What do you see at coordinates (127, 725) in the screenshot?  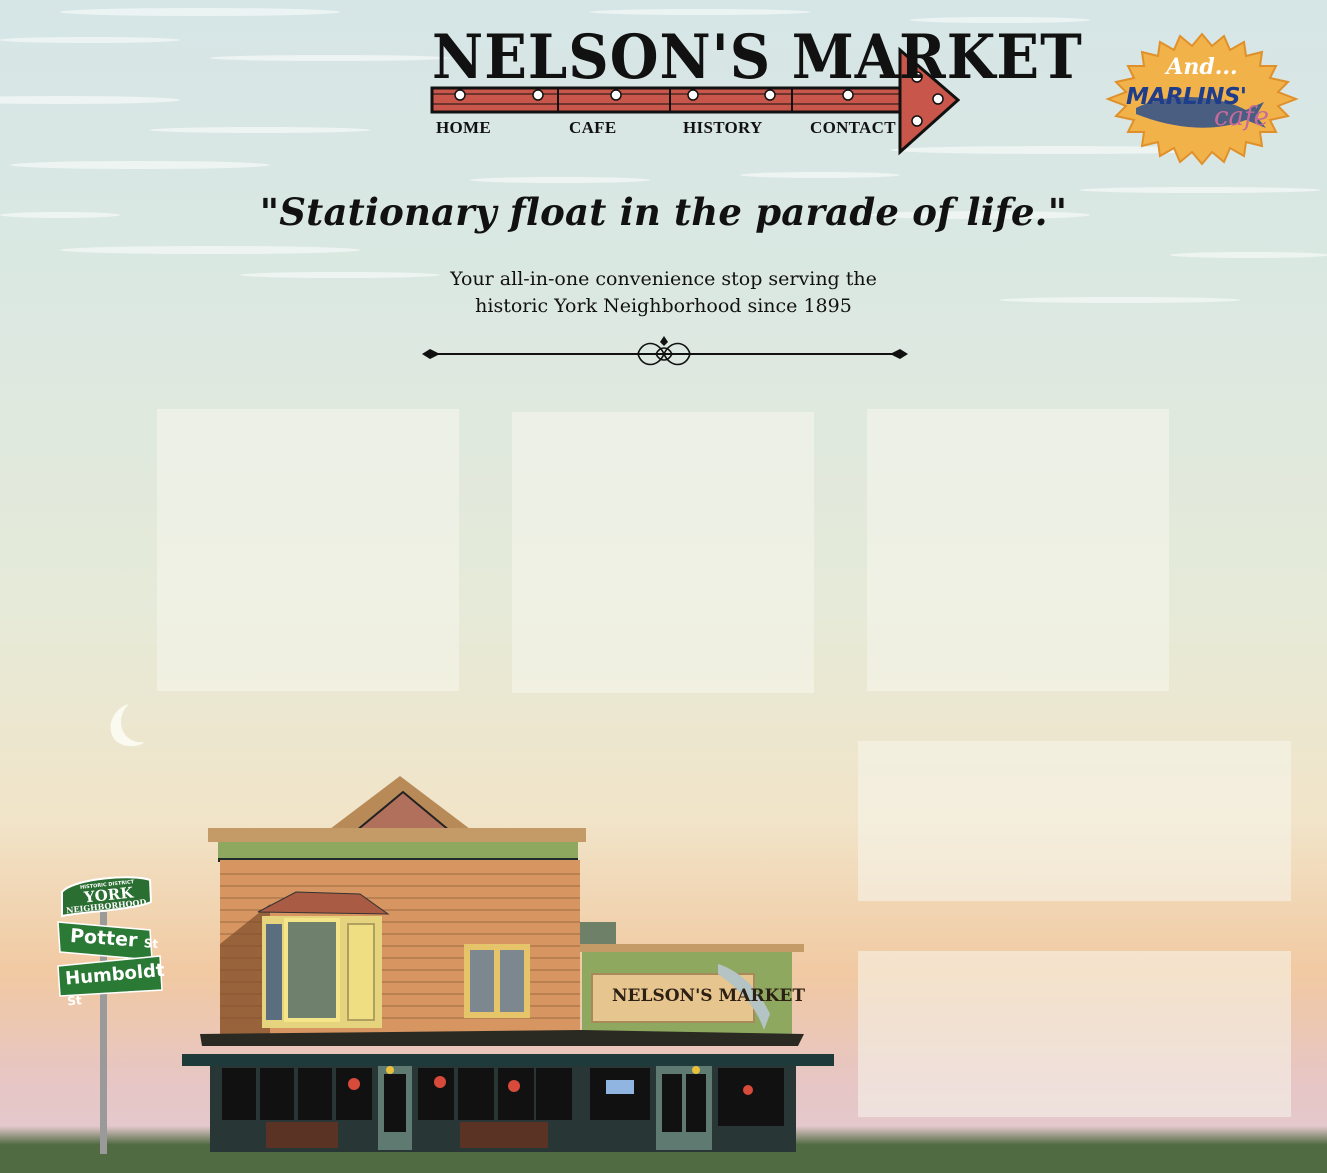 I see `moon-icon` at bounding box center [127, 725].